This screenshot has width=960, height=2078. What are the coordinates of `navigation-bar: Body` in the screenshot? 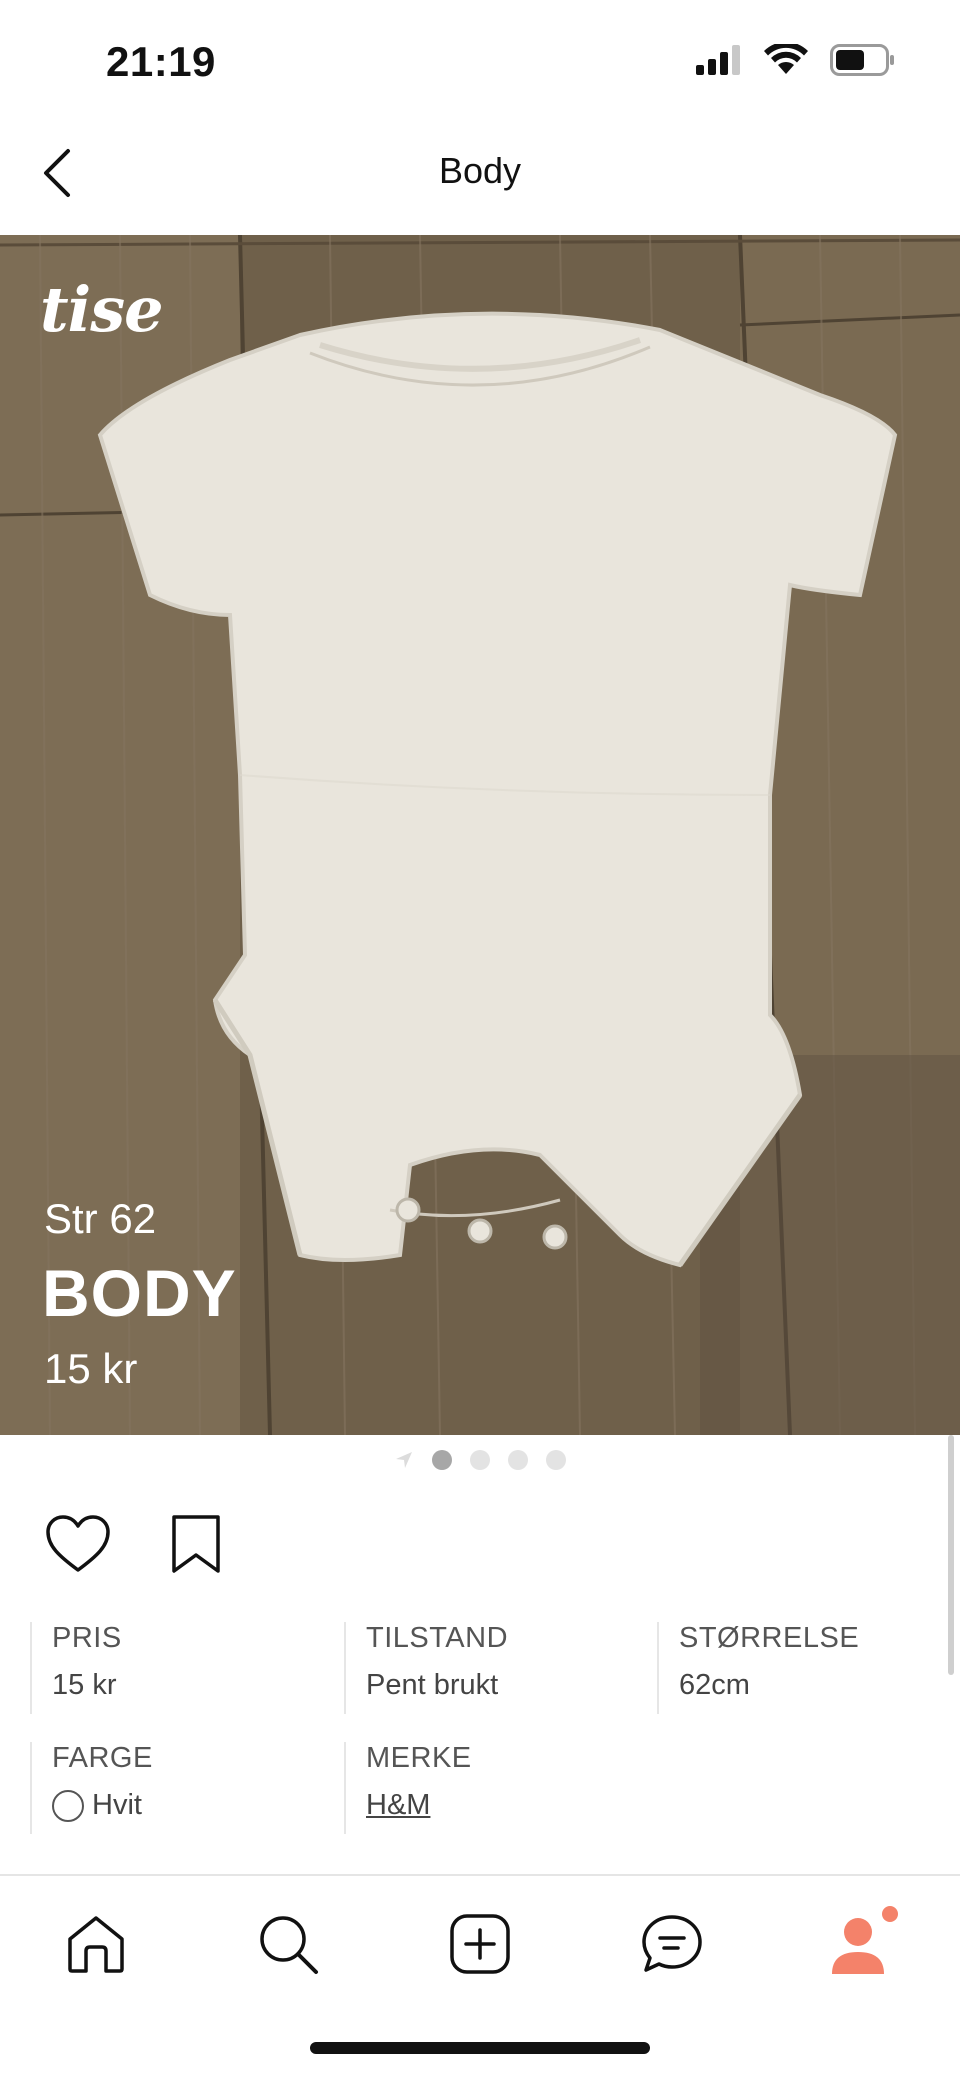 It's located at (480, 177).